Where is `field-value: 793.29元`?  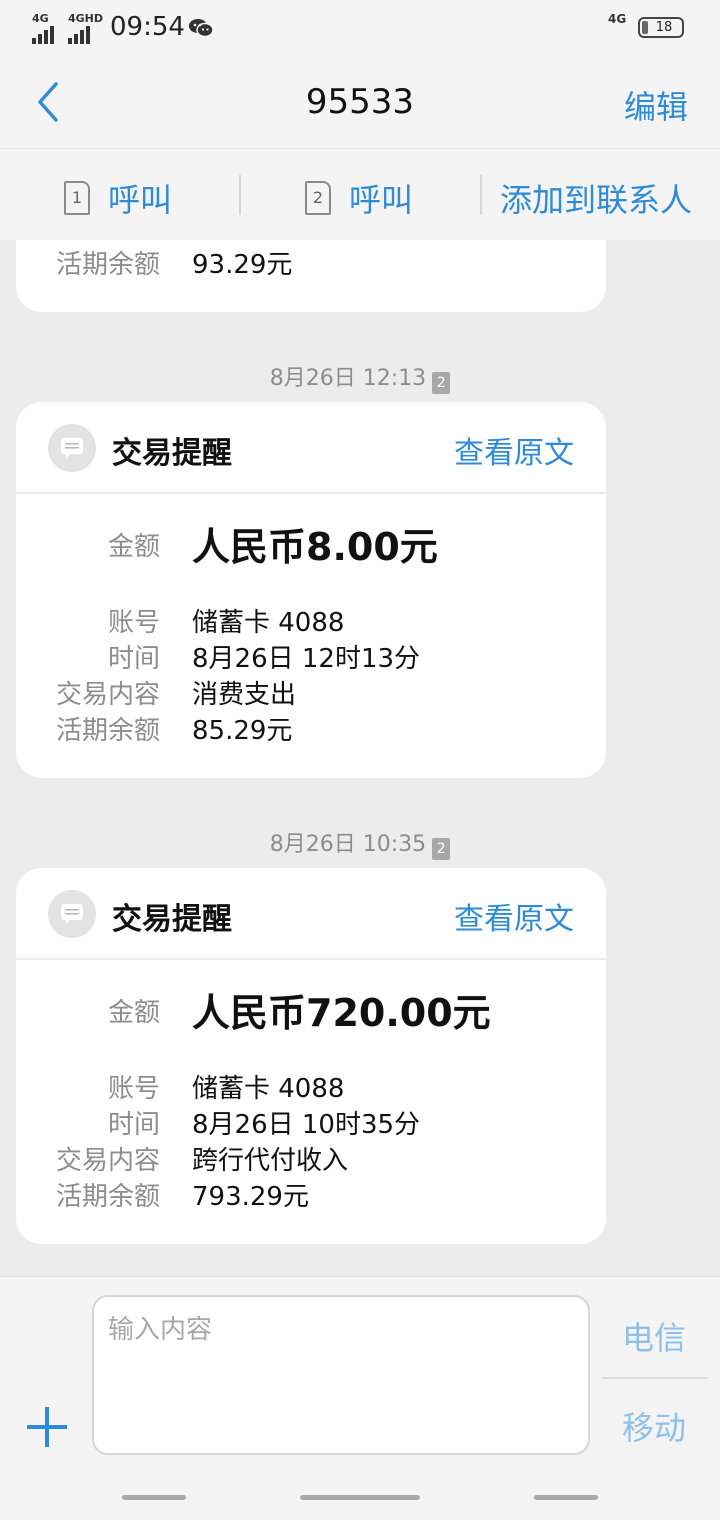
field-value: 793.29元 is located at coordinates (250, 1197).